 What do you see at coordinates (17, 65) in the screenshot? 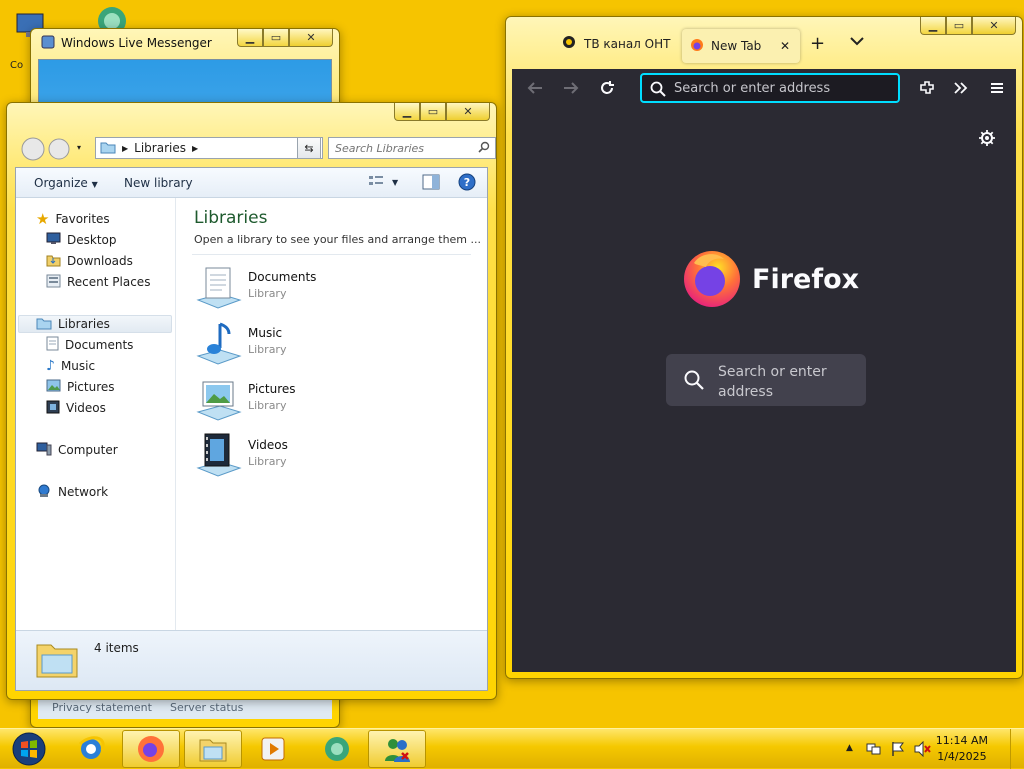
I see `computer-desktop-label: Co` at bounding box center [17, 65].